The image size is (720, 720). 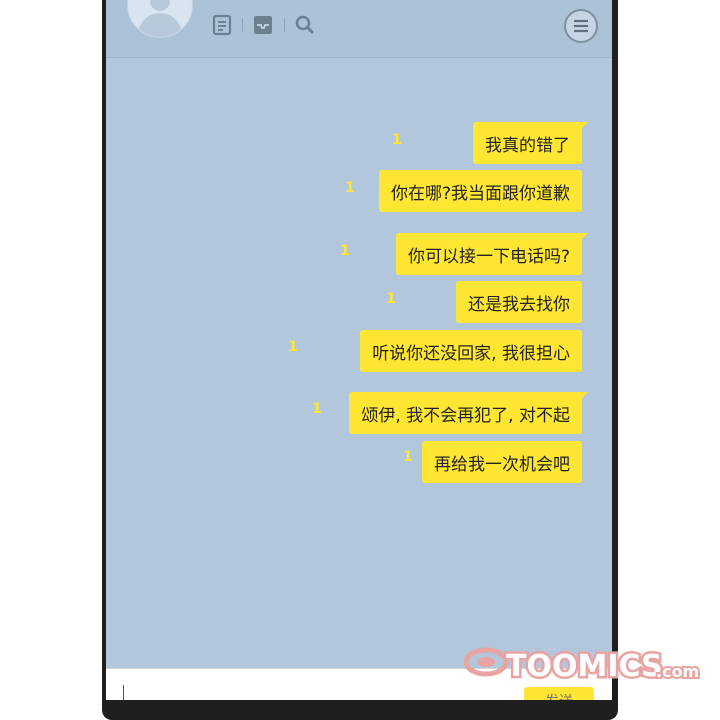 I want to click on search-icon, so click(x=305, y=25).